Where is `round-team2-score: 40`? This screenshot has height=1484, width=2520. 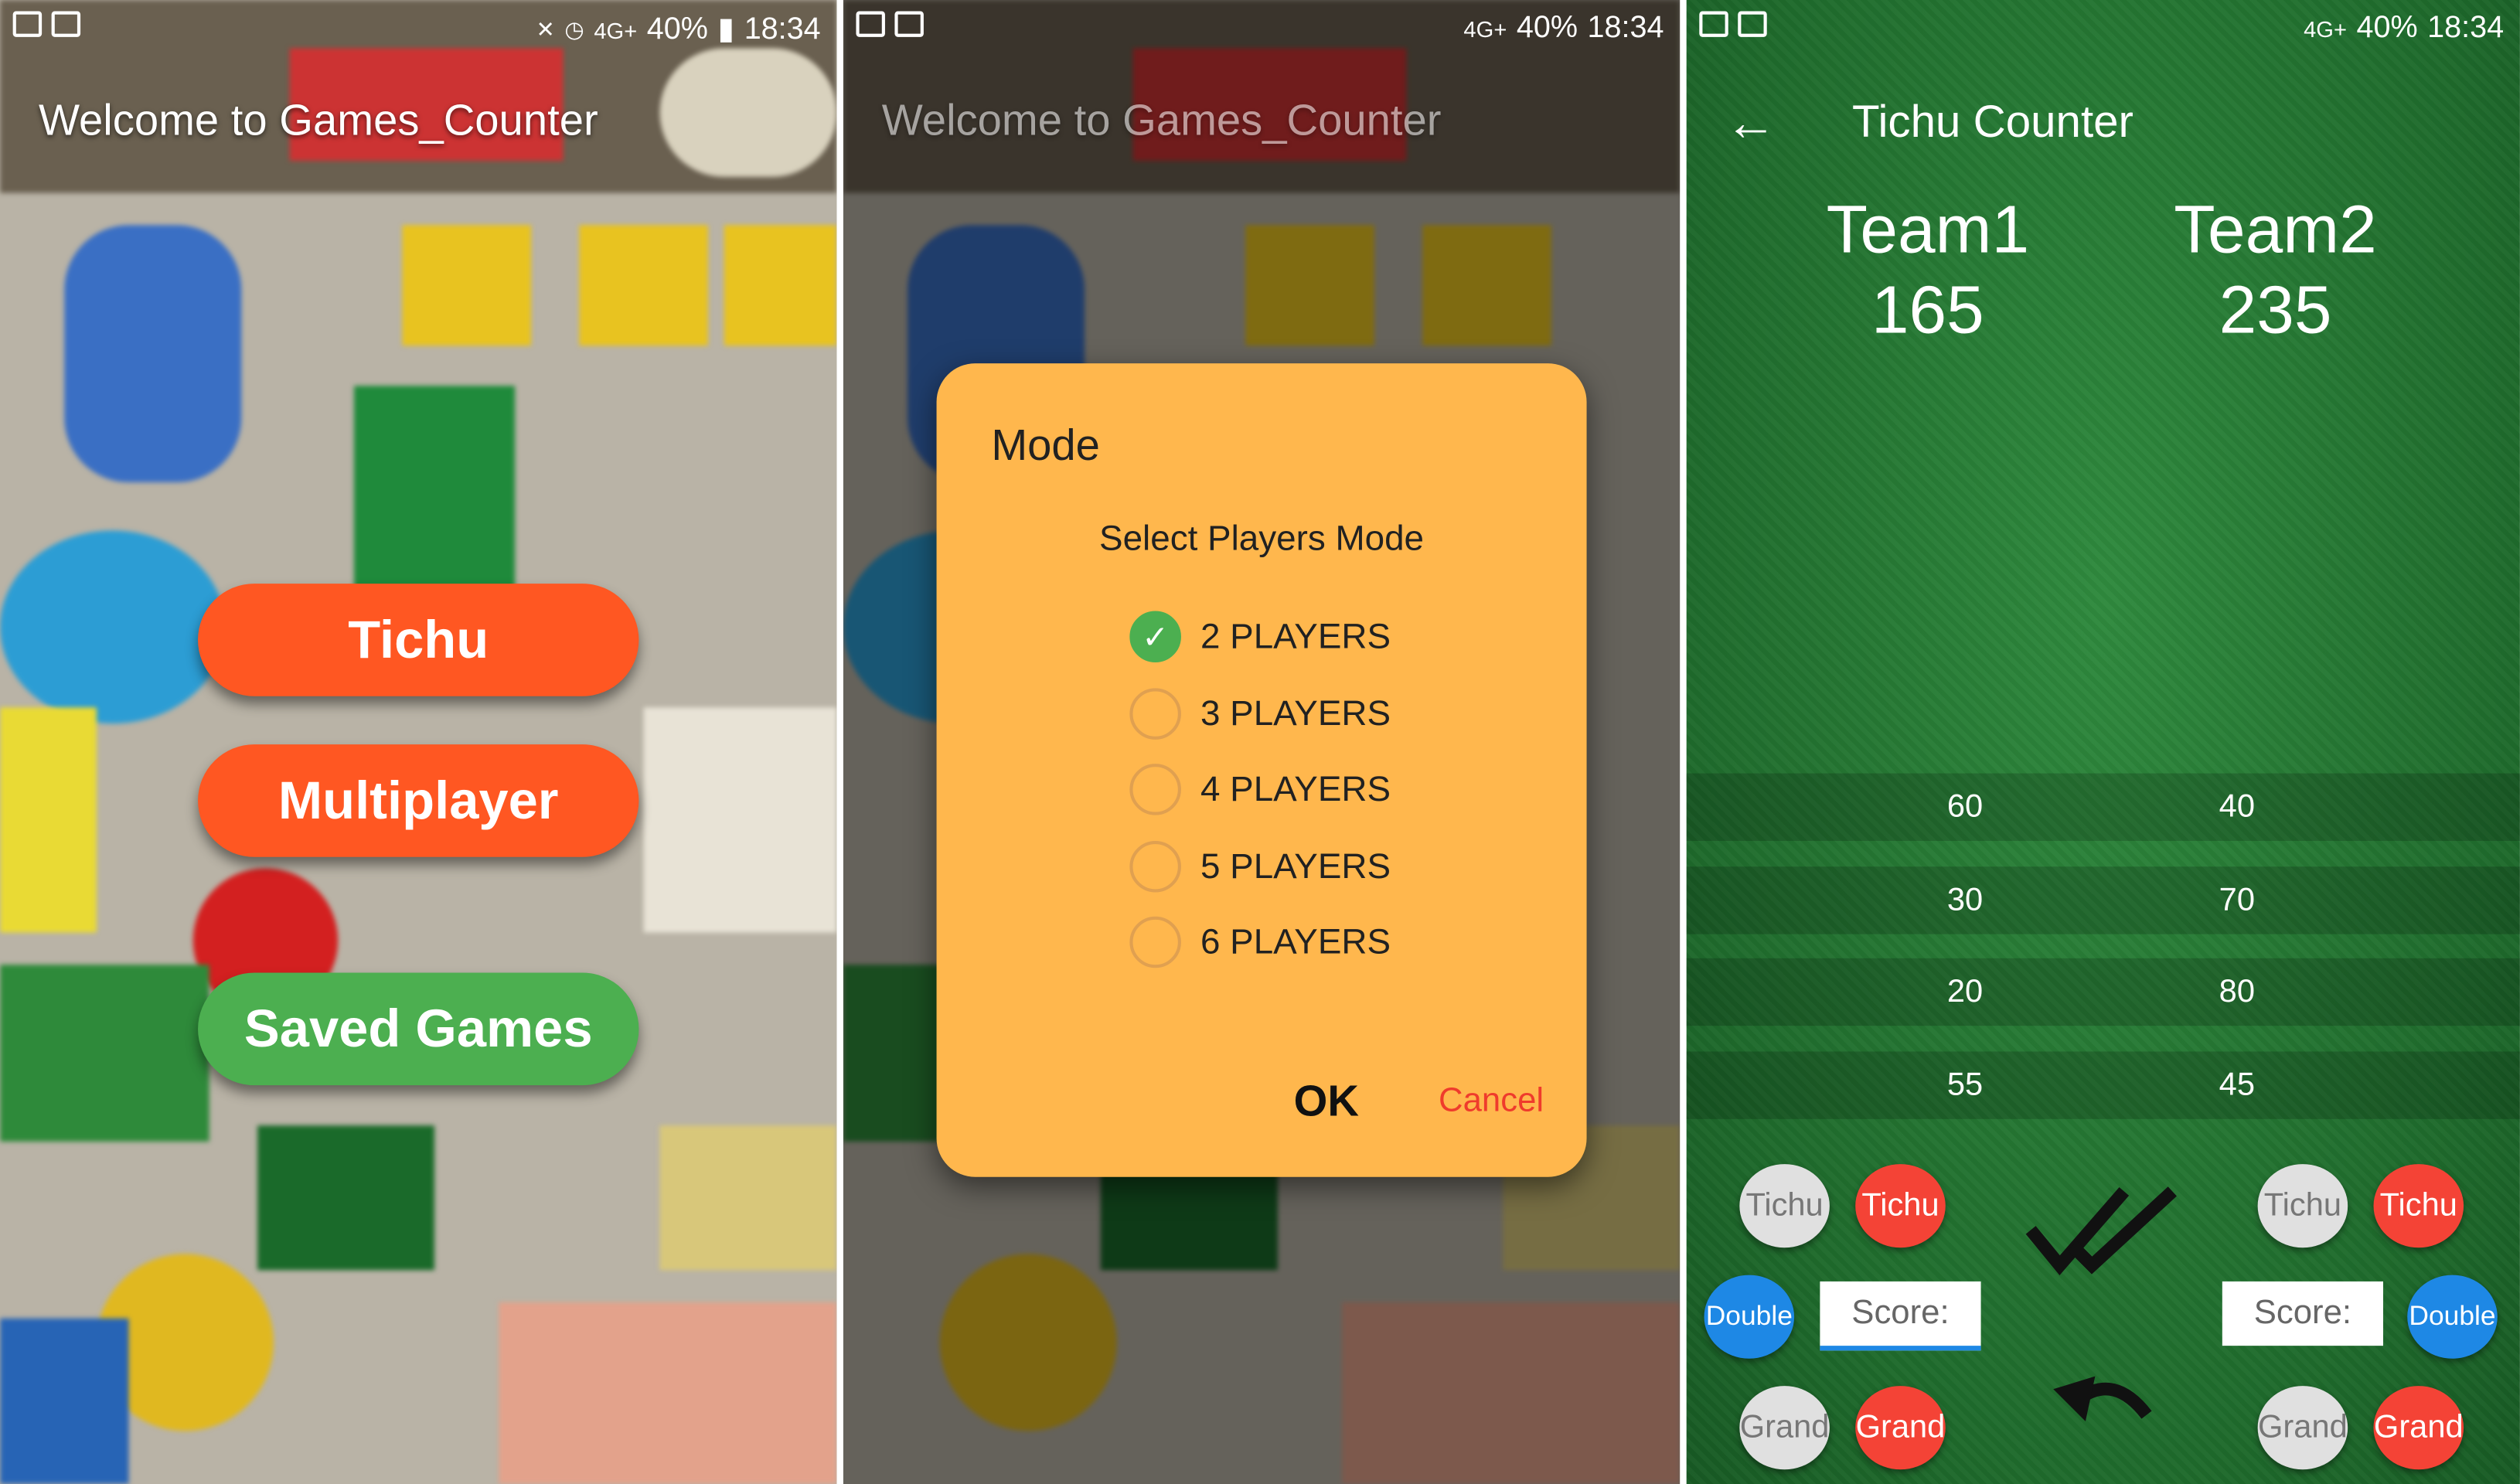
round-team2-score: 40 is located at coordinates (2237, 807).